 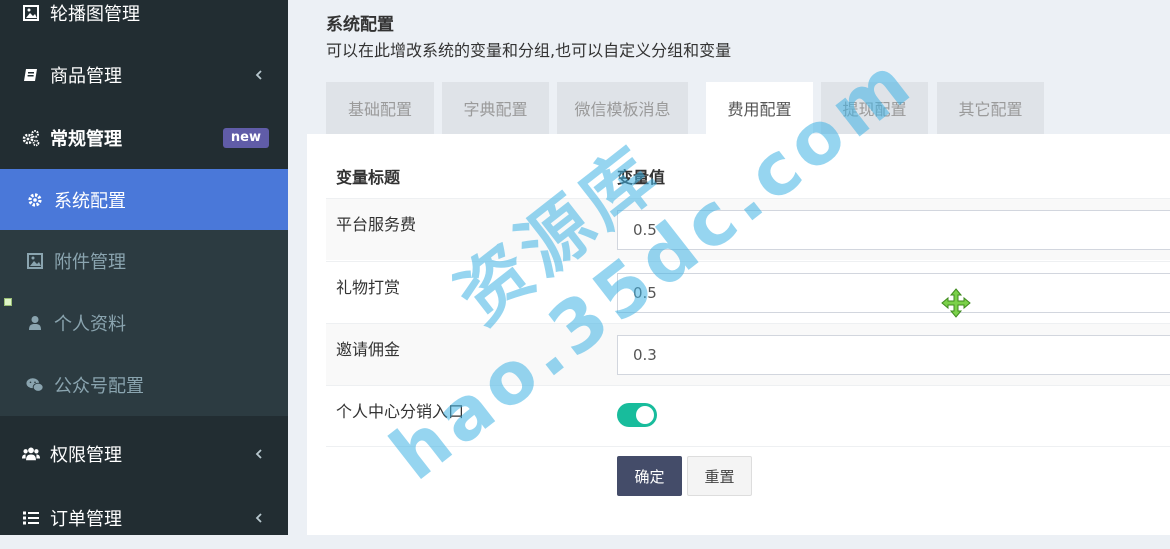 I want to click on resize-handle, so click(x=8, y=302).